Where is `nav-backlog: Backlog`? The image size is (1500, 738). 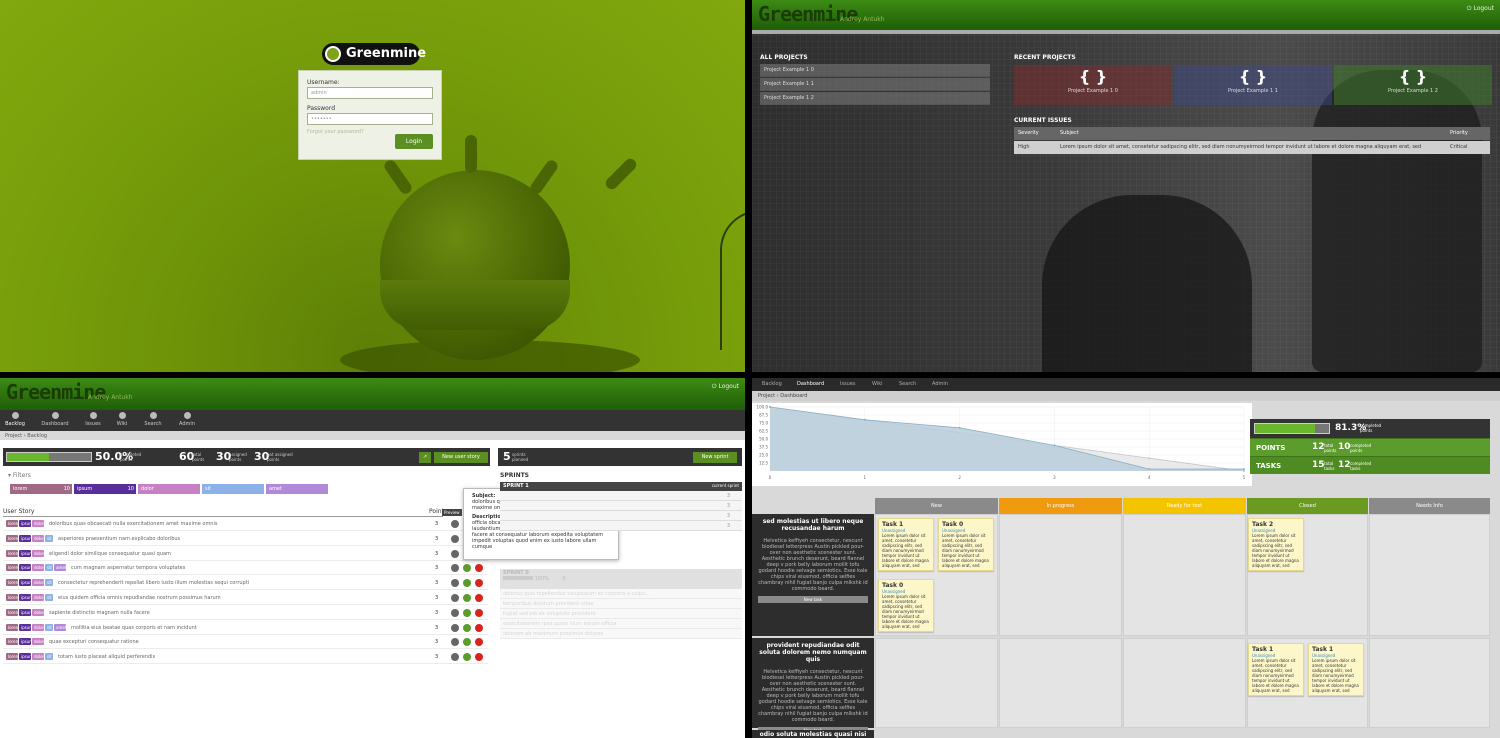
nav-backlog: Backlog is located at coordinates (15, 419).